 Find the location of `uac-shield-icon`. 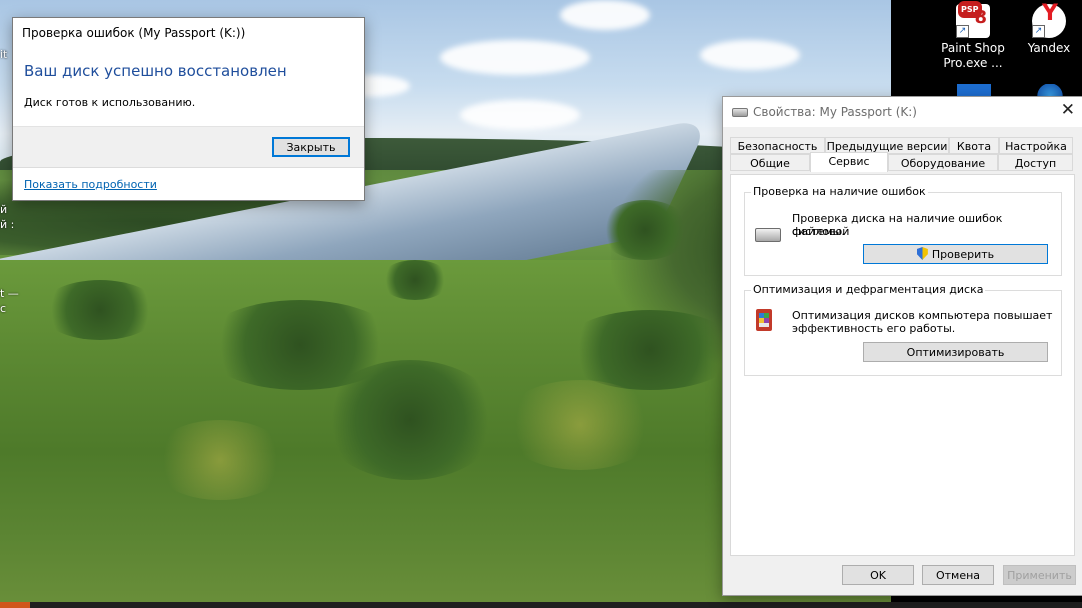

uac-shield-icon is located at coordinates (922, 253).